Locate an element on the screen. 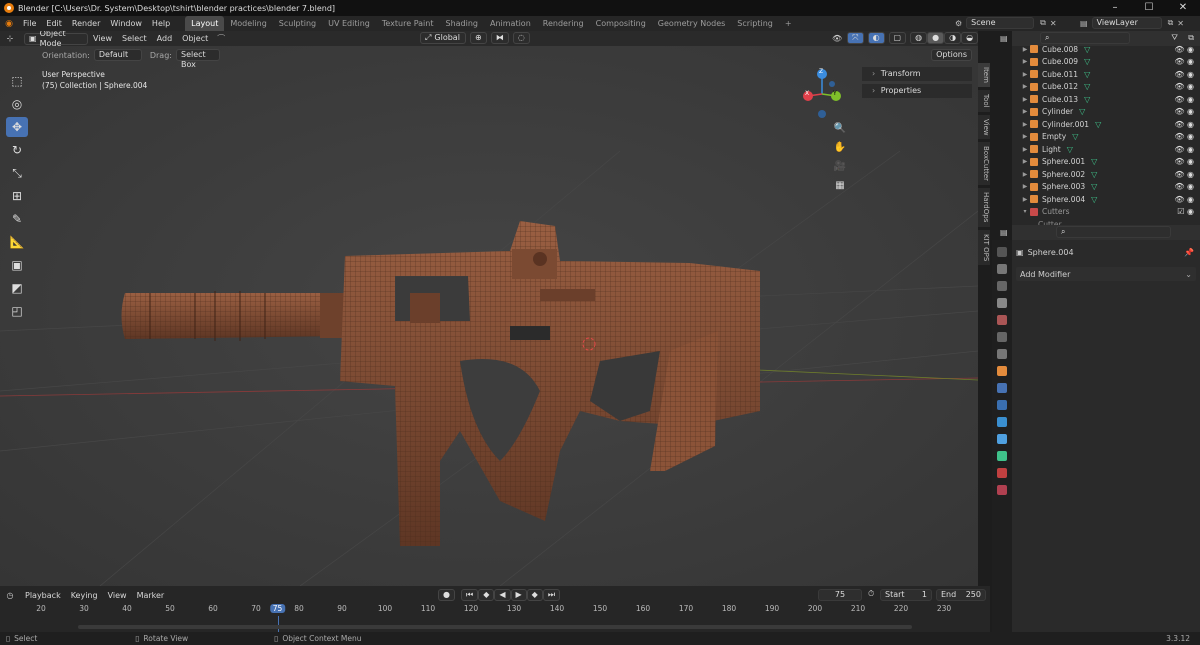  sidebar-tab-tool: Tool is located at coordinates (984, 100).